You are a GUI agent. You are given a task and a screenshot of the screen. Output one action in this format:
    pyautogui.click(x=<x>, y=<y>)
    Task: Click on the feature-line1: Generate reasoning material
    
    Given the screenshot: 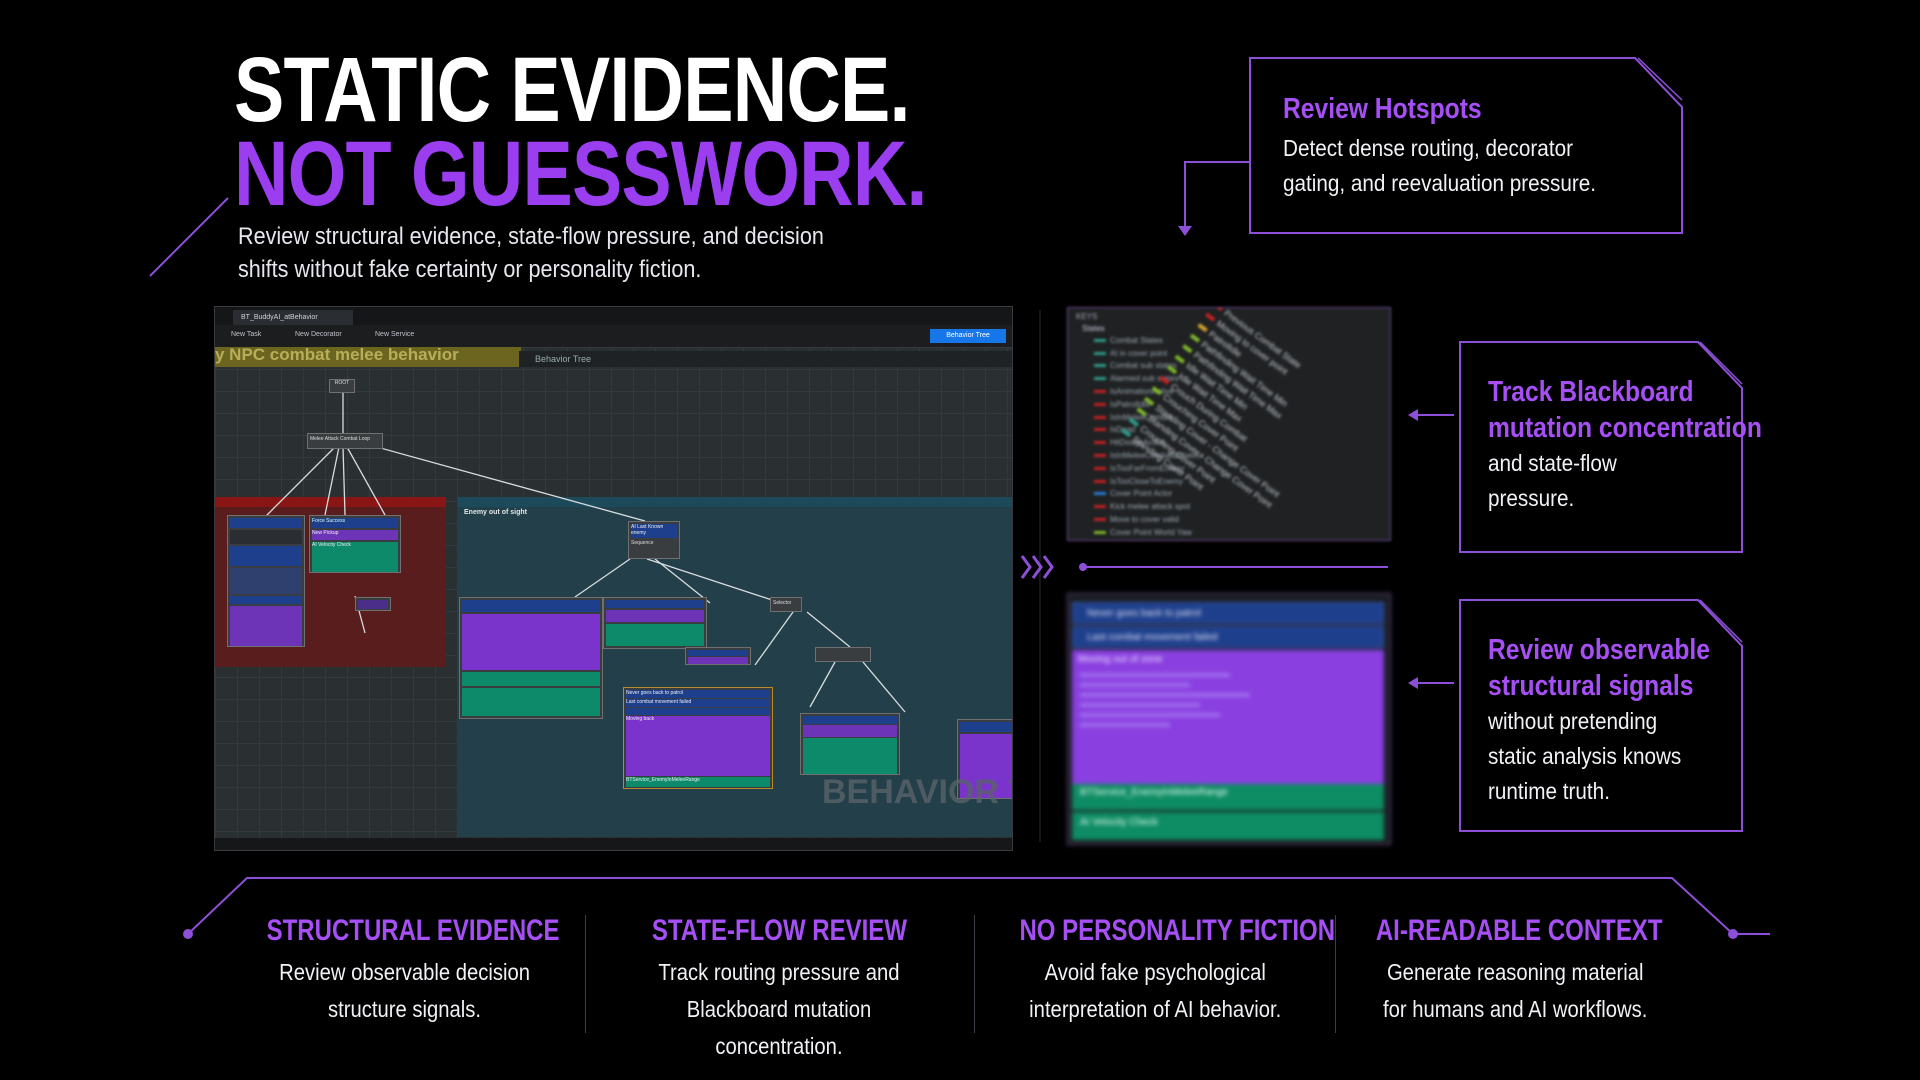 What is the action you would take?
    pyautogui.click(x=1515, y=972)
    